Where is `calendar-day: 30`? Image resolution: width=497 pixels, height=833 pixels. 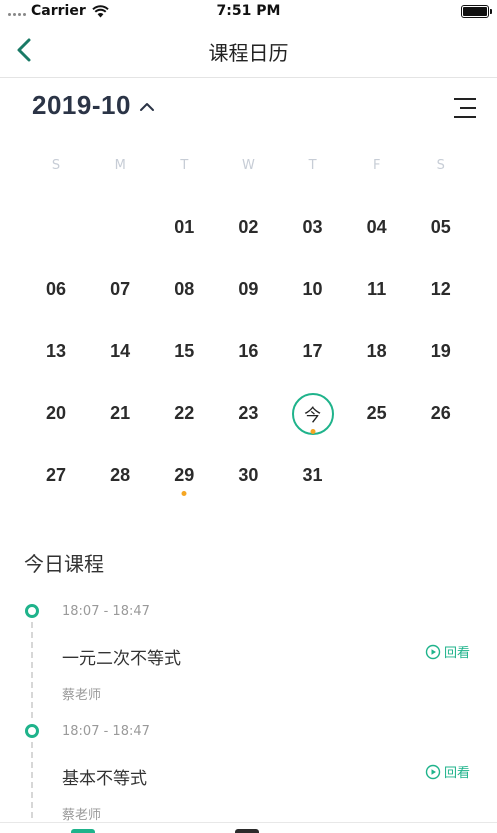 calendar-day: 30 is located at coordinates (248, 476).